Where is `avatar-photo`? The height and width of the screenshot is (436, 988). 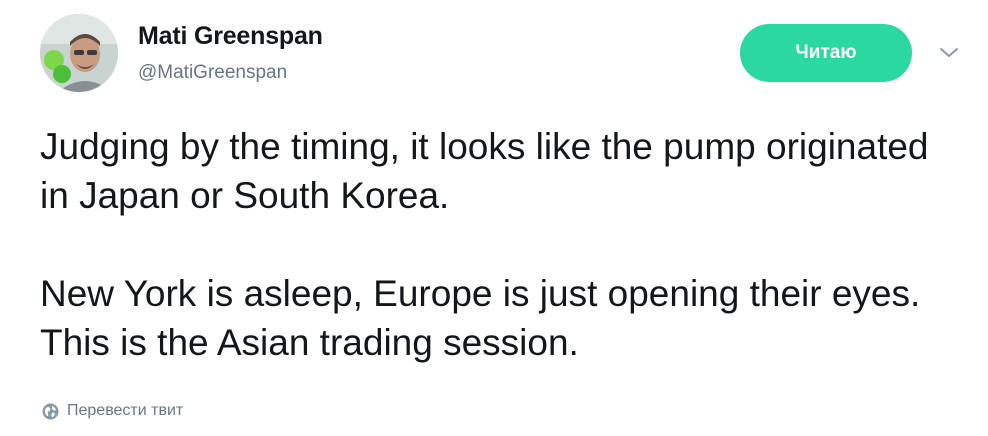
avatar-photo is located at coordinates (79, 53).